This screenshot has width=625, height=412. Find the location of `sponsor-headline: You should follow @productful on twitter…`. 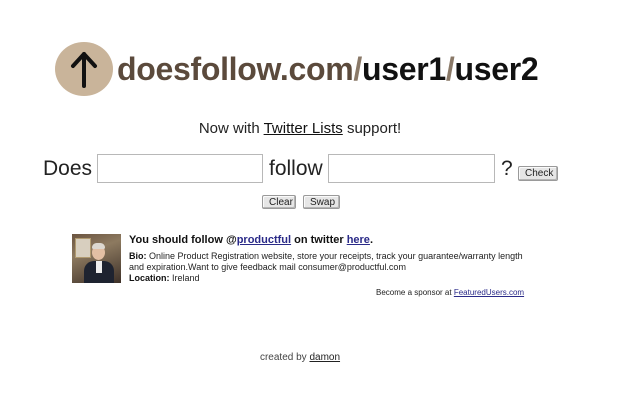

sponsor-headline: You should follow @productful on twitter… is located at coordinates (251, 240).